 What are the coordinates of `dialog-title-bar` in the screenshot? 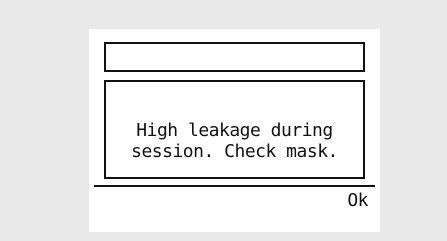 It's located at (234, 57).